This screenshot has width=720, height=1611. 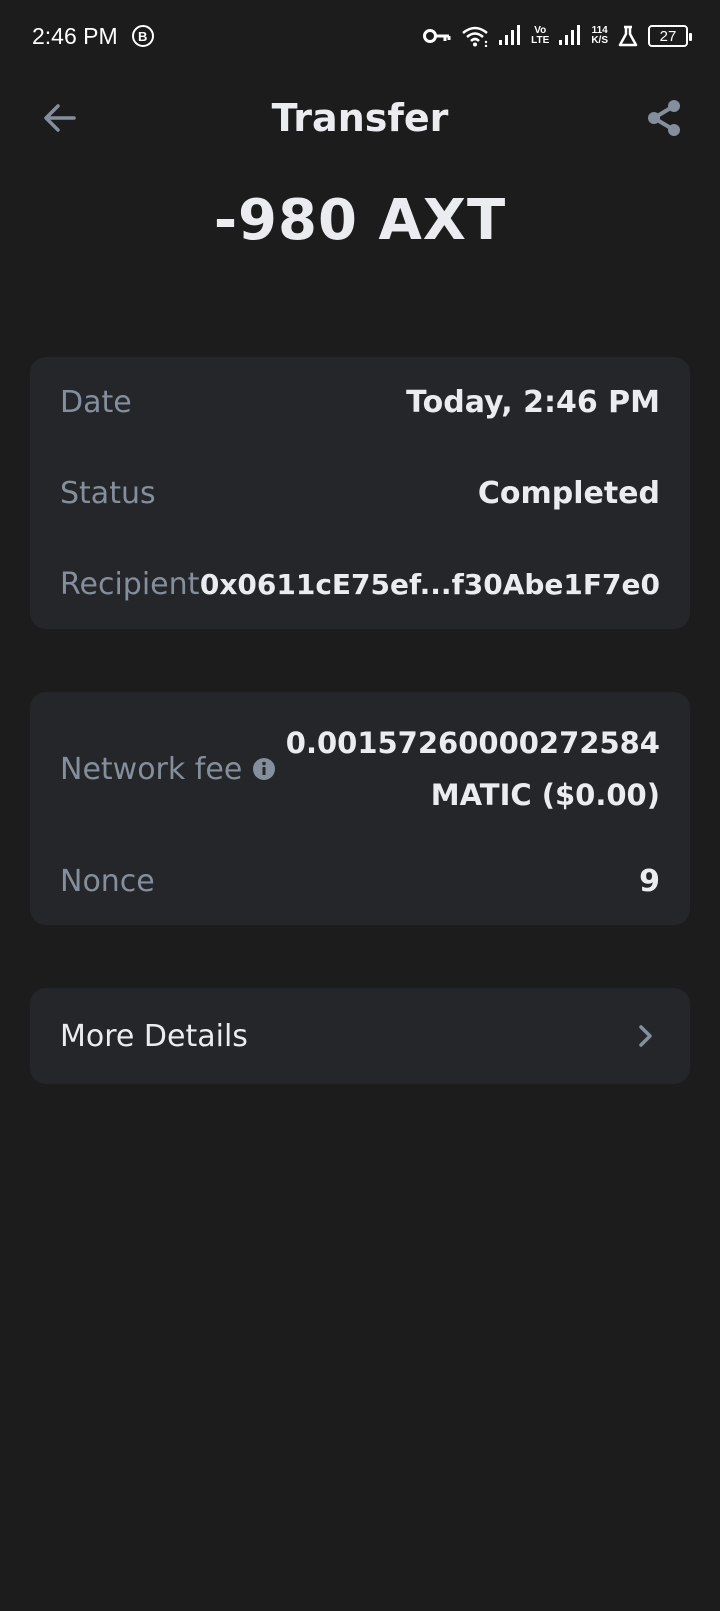 I want to click on chevron-right-icon, so click(x=645, y=1036).